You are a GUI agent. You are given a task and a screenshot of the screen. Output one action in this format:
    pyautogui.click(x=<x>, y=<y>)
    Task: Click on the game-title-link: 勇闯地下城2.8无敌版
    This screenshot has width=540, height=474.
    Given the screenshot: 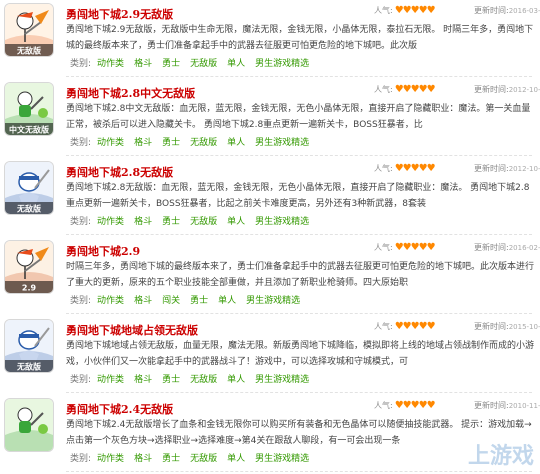 What is the action you would take?
    pyautogui.click(x=119, y=172)
    